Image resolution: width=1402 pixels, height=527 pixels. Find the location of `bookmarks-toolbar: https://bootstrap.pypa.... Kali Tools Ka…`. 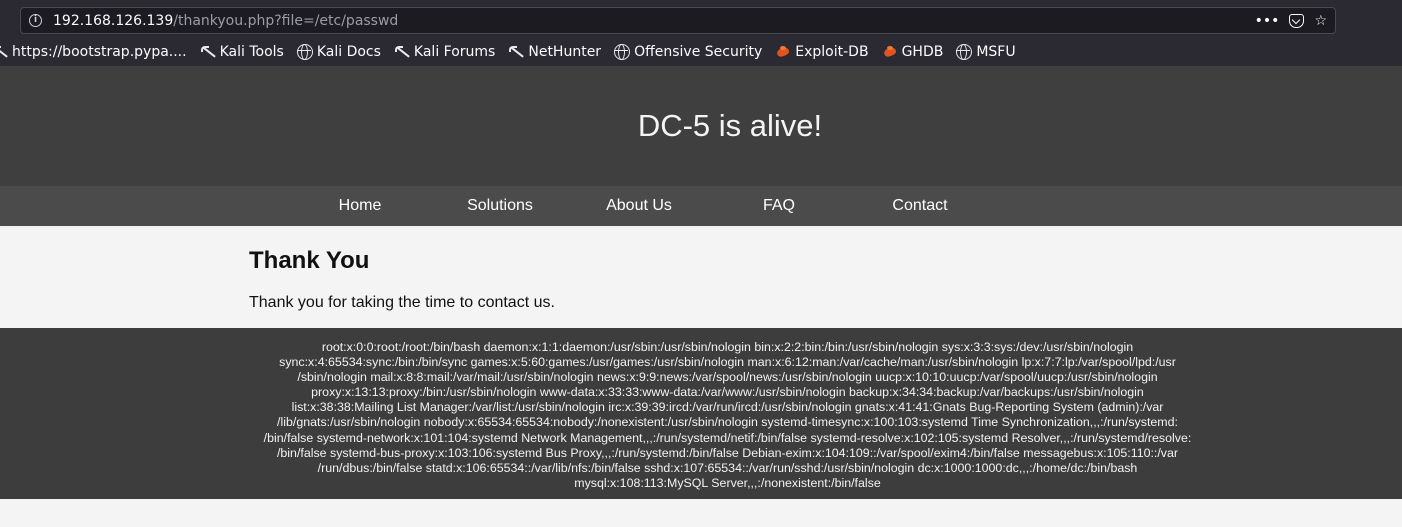

bookmarks-toolbar: https://bootstrap.pypa.... Kali Tools Ka… is located at coordinates (701, 52).